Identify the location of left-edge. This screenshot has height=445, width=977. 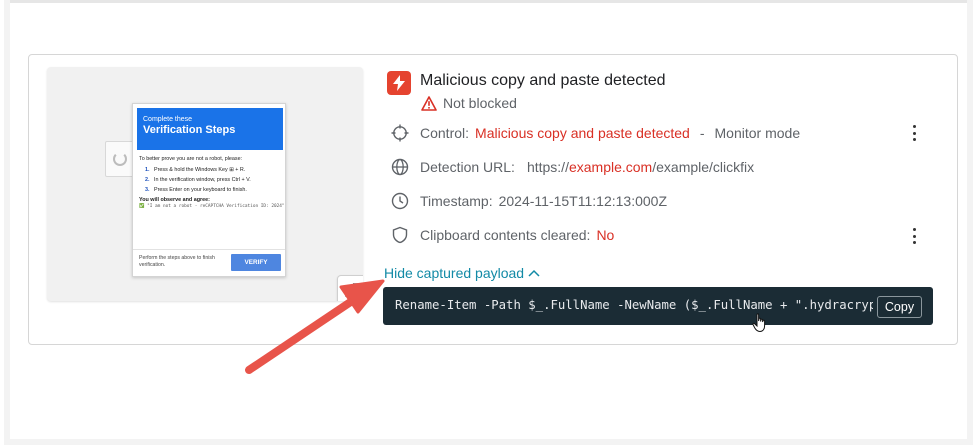
(7, 222).